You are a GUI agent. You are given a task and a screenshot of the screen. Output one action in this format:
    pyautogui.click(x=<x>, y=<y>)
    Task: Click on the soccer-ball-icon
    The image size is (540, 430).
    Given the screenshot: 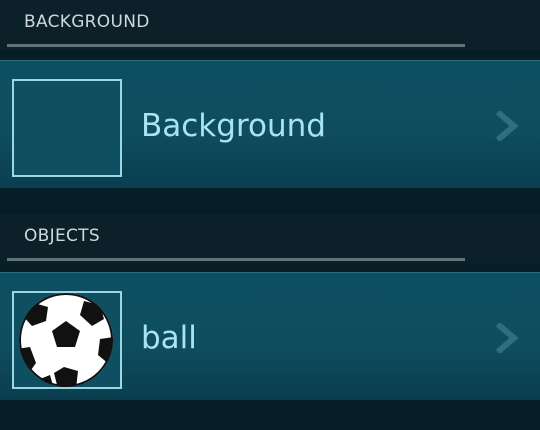 What is the action you would take?
    pyautogui.click(x=66, y=340)
    